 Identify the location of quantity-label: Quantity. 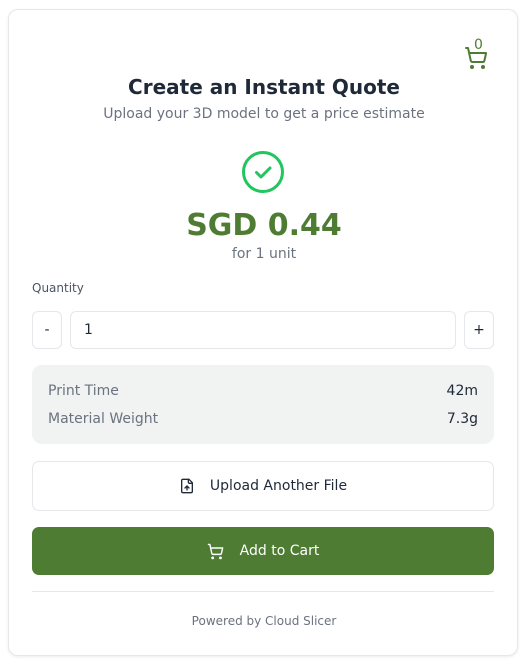
(58, 288).